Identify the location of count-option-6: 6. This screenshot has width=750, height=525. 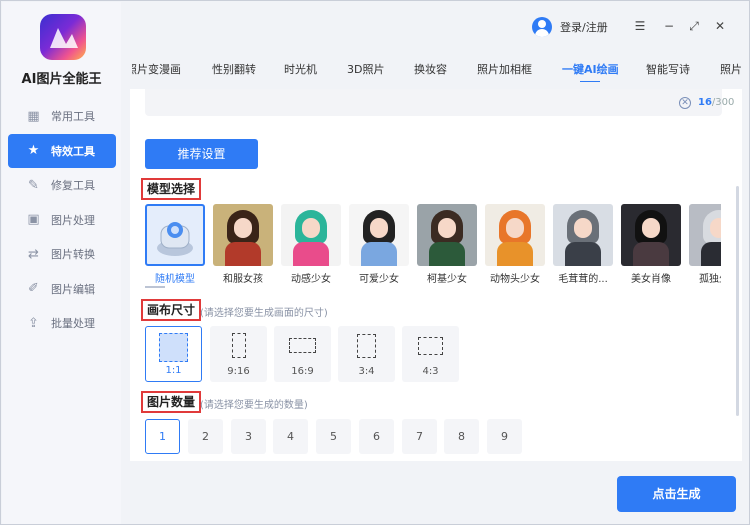
(376, 436).